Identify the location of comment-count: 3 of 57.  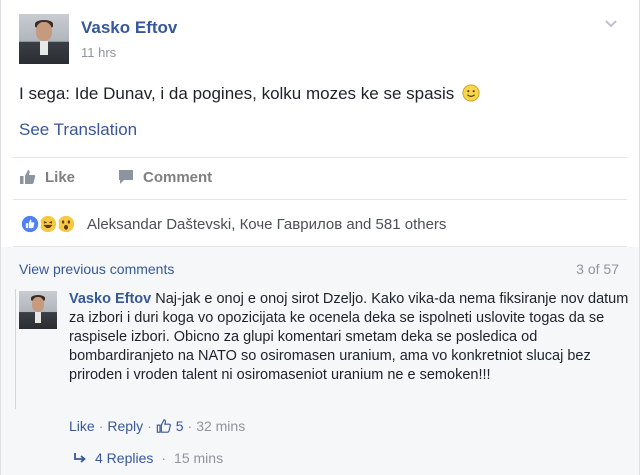
(597, 269).